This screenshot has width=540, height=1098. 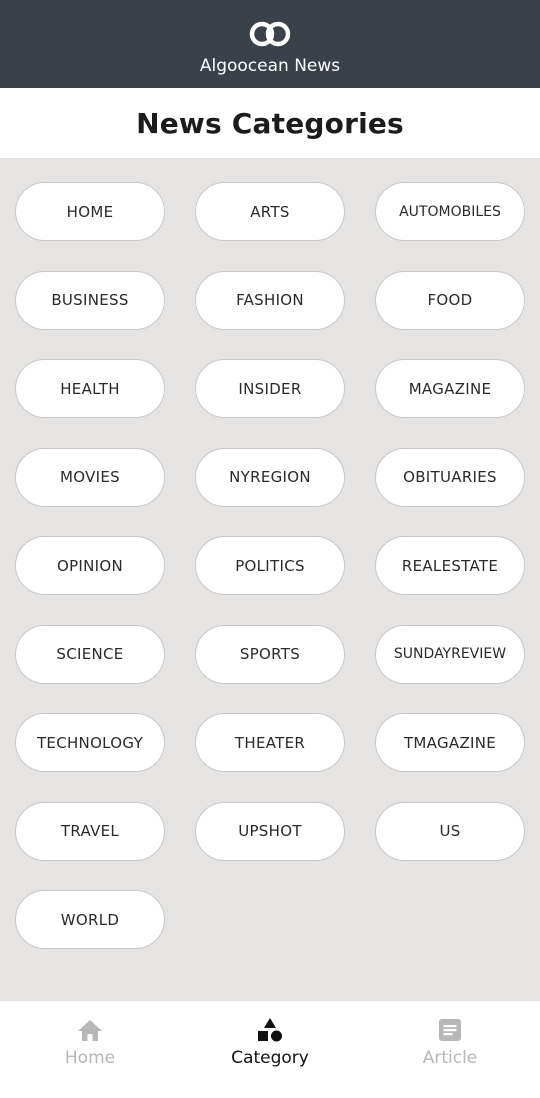 What do you see at coordinates (270, 66) in the screenshot?
I see `app-title: Algoocean News` at bounding box center [270, 66].